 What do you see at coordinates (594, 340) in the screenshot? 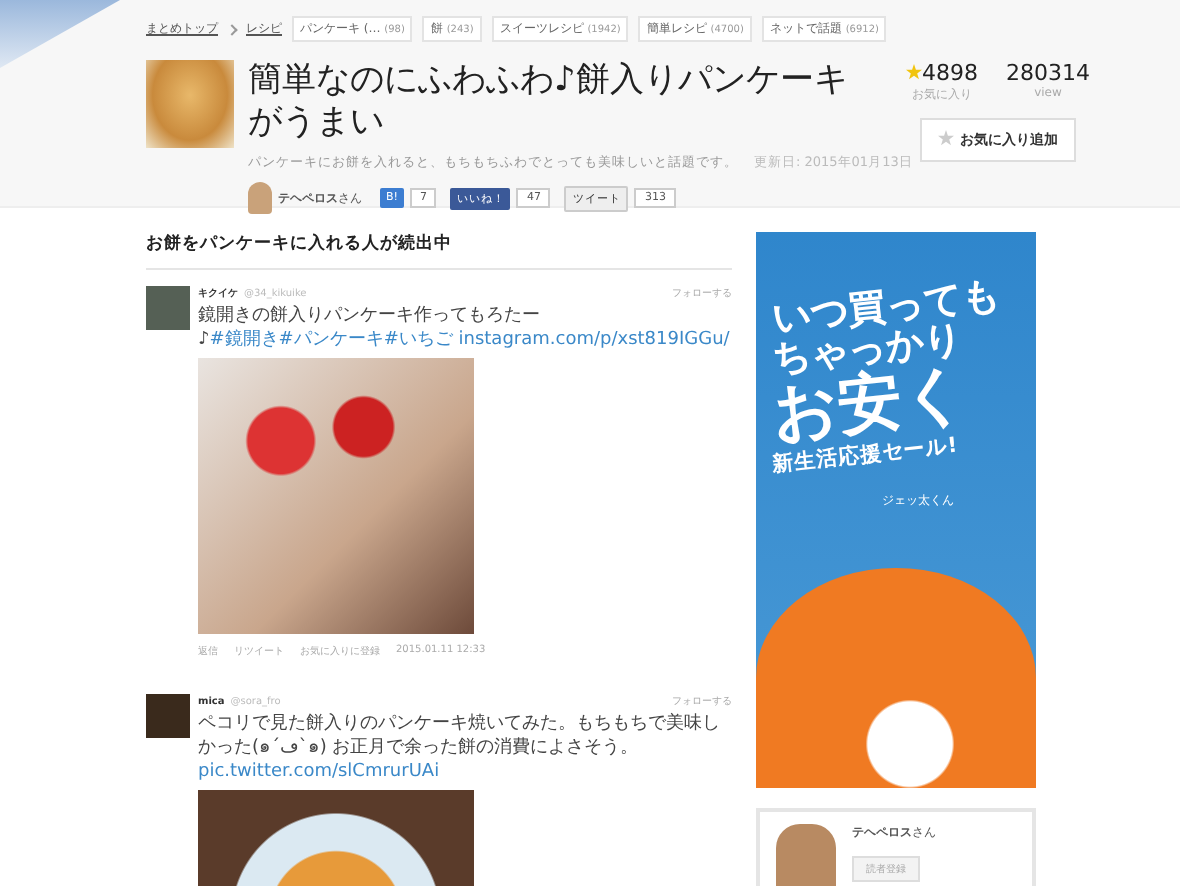
I see `tweet-link: instagram.com/p/xst819IGGu/` at bounding box center [594, 340].